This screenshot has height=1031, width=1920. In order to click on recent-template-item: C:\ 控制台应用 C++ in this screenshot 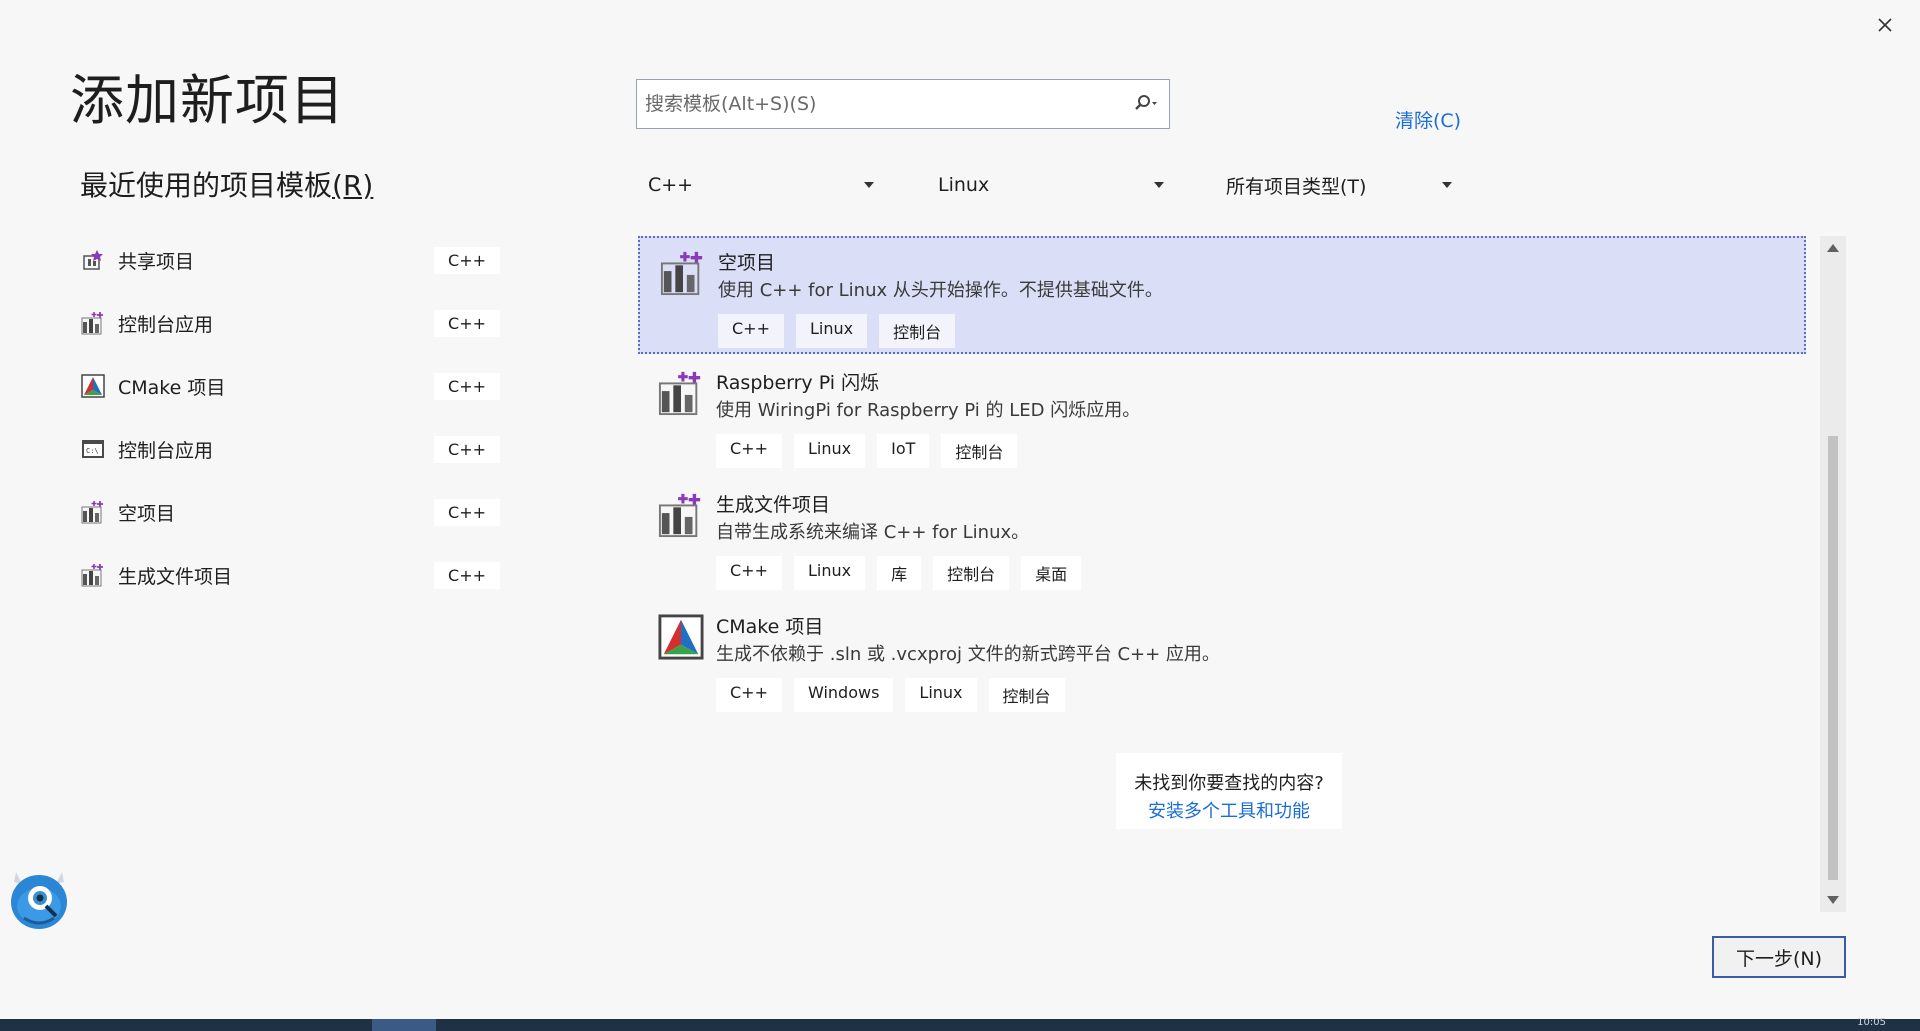, I will do `click(290, 449)`.